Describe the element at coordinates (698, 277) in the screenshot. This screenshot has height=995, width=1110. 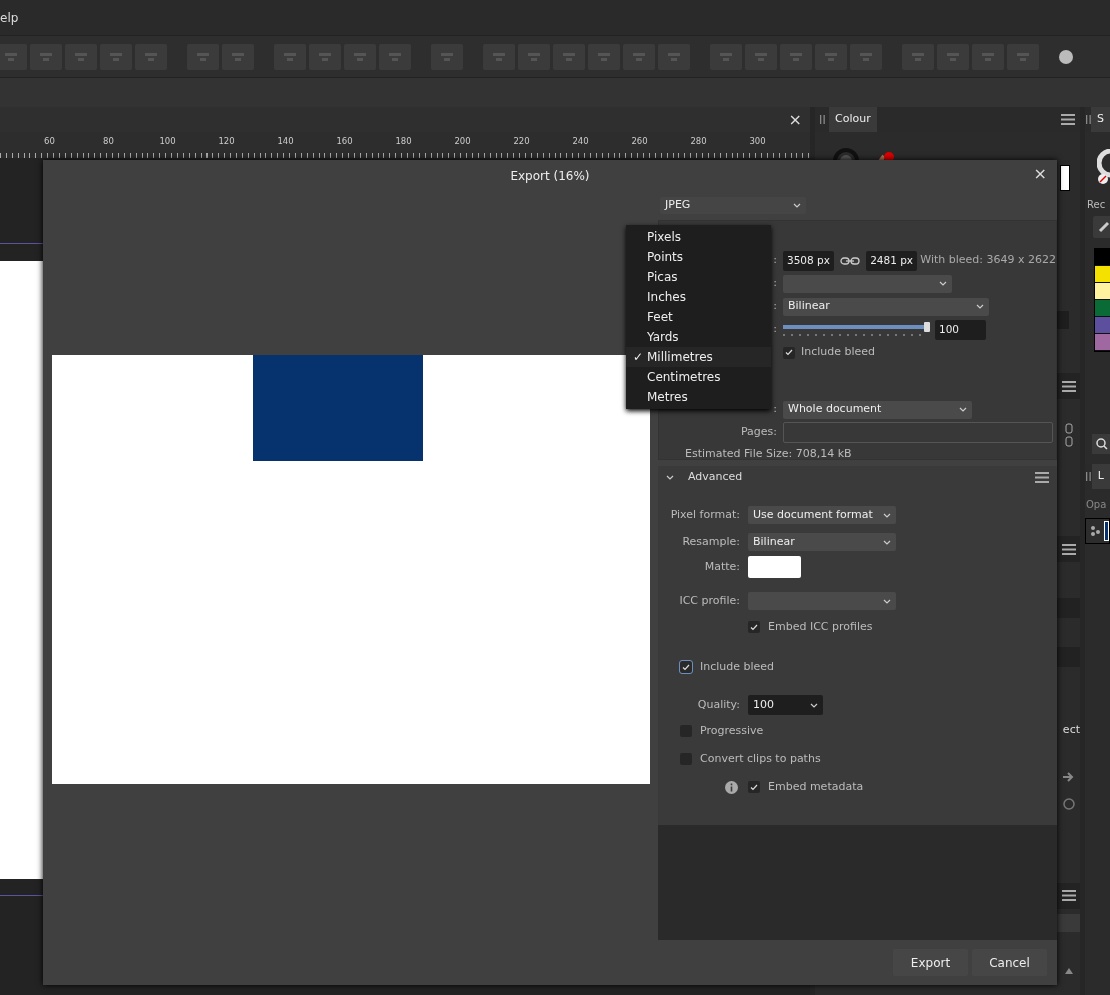
I see `menu-item: Picas` at that location.